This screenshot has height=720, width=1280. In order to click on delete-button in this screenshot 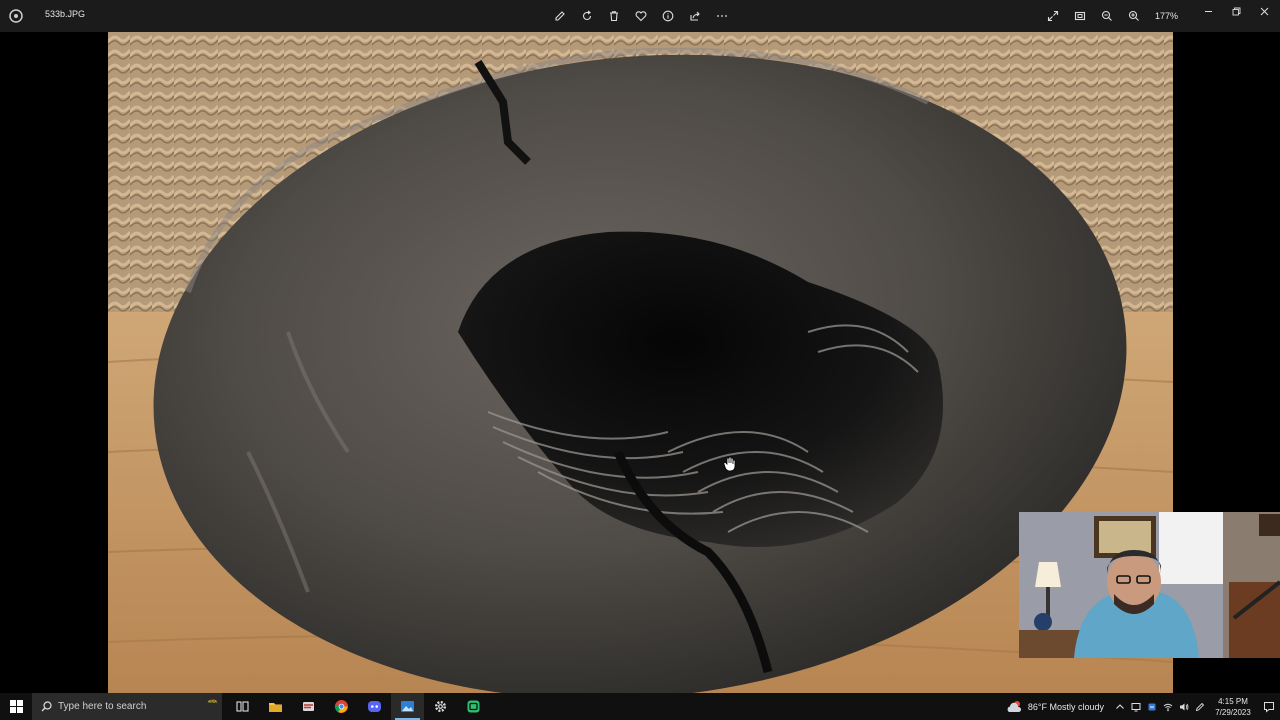, I will do `click(614, 16)`.